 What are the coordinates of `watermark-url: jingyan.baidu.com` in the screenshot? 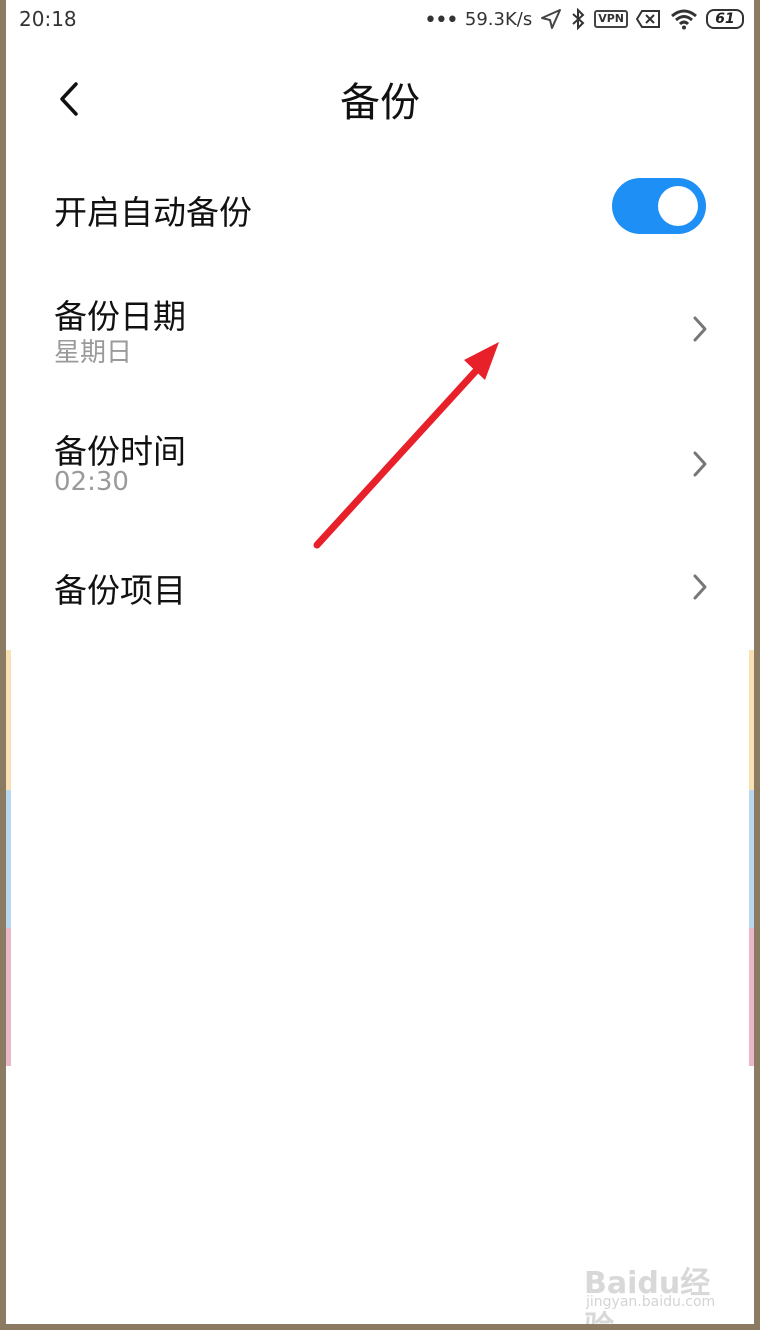 It's located at (651, 1302).